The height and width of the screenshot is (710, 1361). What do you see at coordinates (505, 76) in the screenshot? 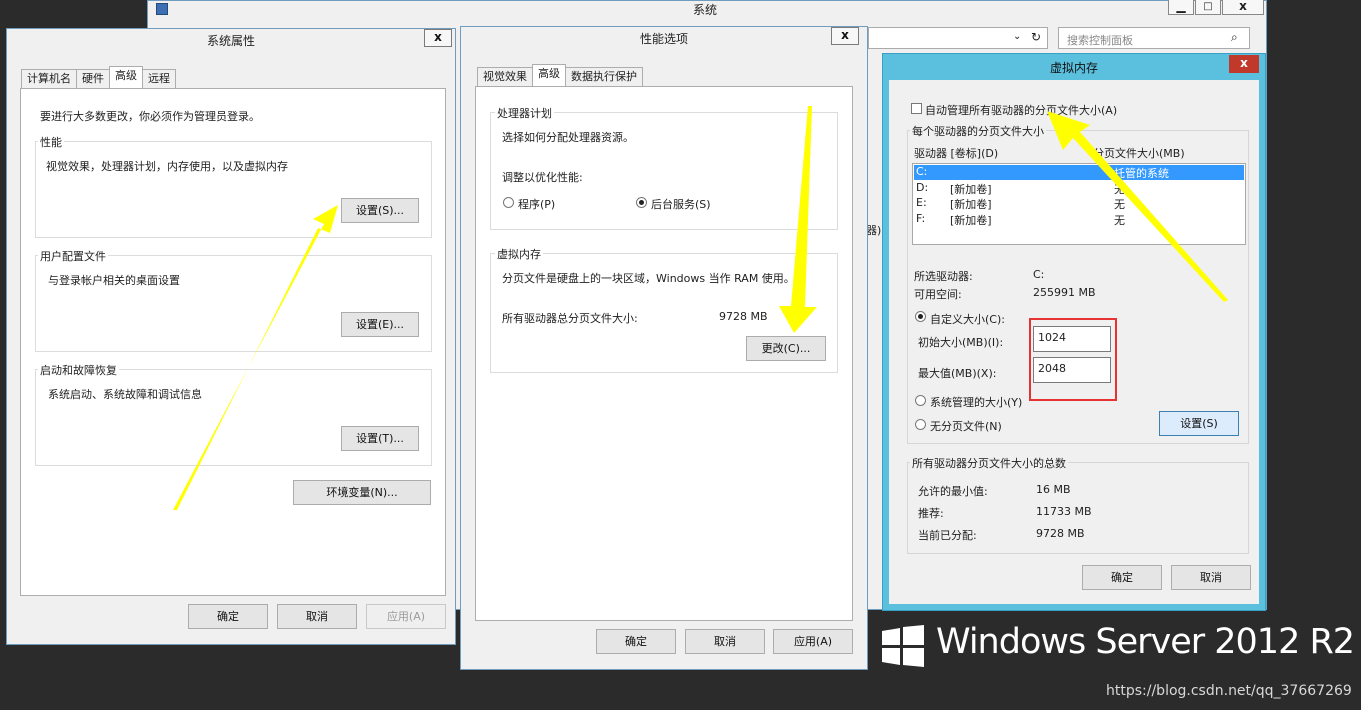
I see `tab-visual-effects: 视觉效果` at bounding box center [505, 76].